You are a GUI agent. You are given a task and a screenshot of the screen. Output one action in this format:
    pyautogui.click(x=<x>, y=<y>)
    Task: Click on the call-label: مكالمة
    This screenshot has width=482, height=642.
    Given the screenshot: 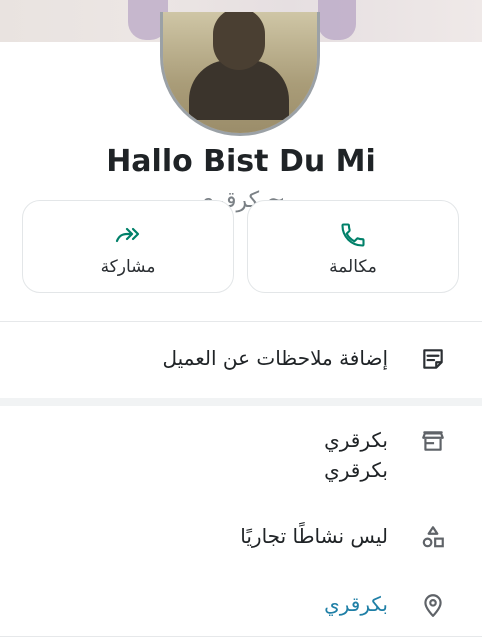 What is the action you would take?
    pyautogui.click(x=353, y=267)
    